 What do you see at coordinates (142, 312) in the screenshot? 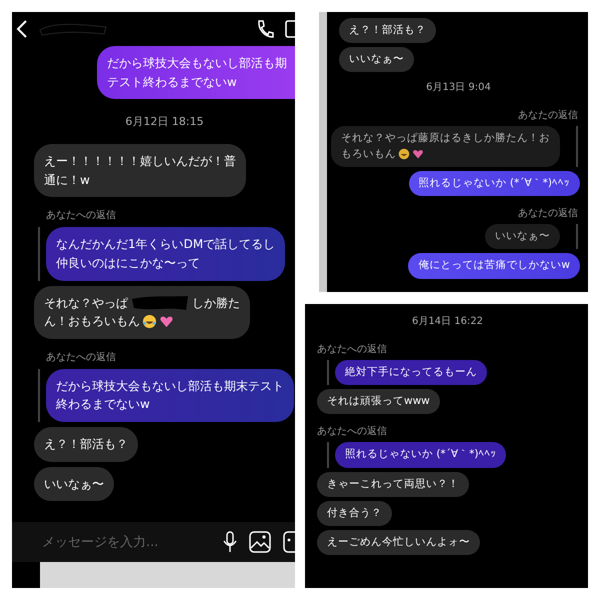
I see `received-bubble: それな？やっぱ しか勝た ん！おもろいもん` at bounding box center [142, 312].